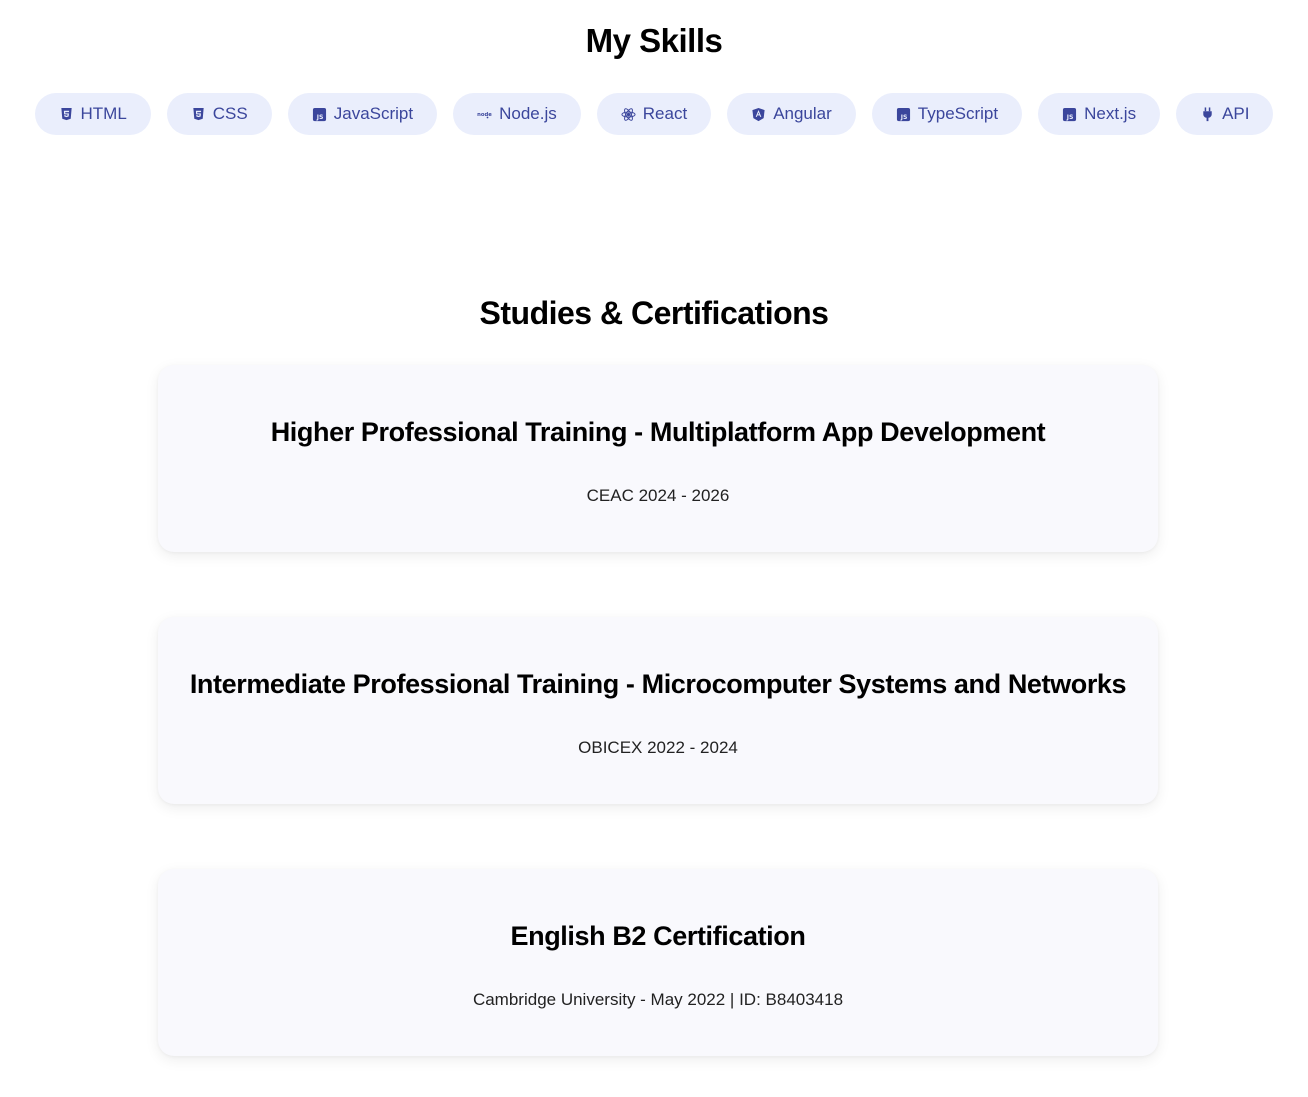 The image size is (1308, 1097). I want to click on skill-pill-javascript: JS JavaScript, so click(362, 114).